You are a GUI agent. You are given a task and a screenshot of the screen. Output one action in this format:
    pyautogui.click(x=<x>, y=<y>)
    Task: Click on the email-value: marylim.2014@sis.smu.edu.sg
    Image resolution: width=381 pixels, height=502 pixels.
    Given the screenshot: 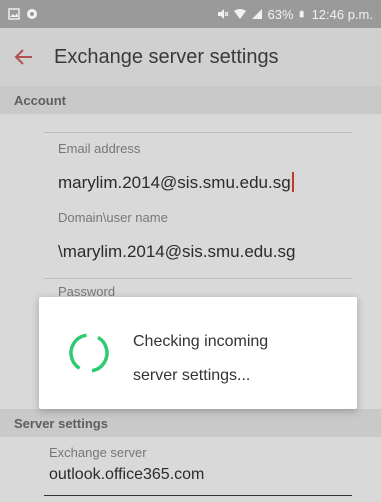 What is the action you would take?
    pyautogui.click(x=174, y=182)
    